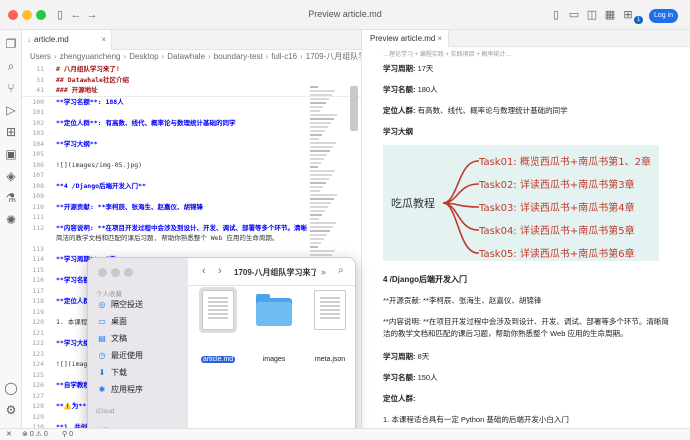 The height and width of the screenshot is (440, 690). I want to click on breadcrumb-item: 1709-八月组队学习来了, so click(333, 56).